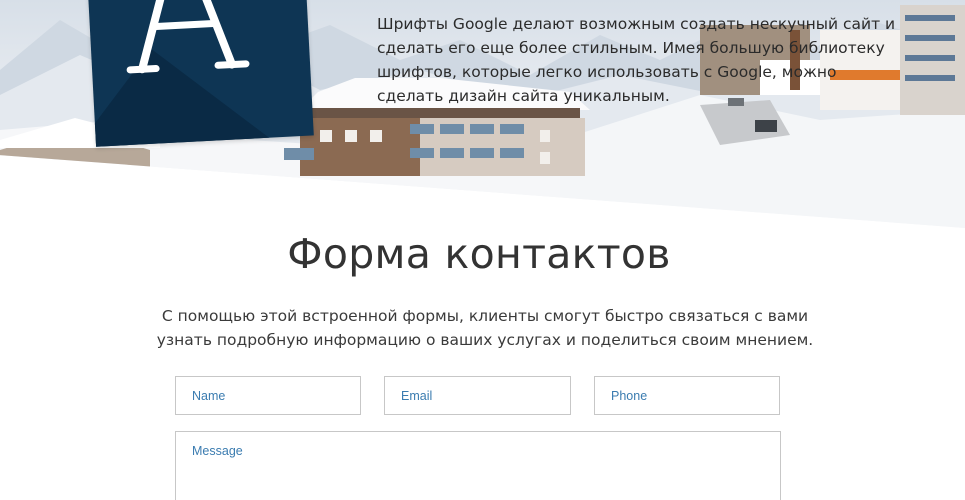 This screenshot has width=965, height=500. I want to click on phone-input, so click(687, 395).